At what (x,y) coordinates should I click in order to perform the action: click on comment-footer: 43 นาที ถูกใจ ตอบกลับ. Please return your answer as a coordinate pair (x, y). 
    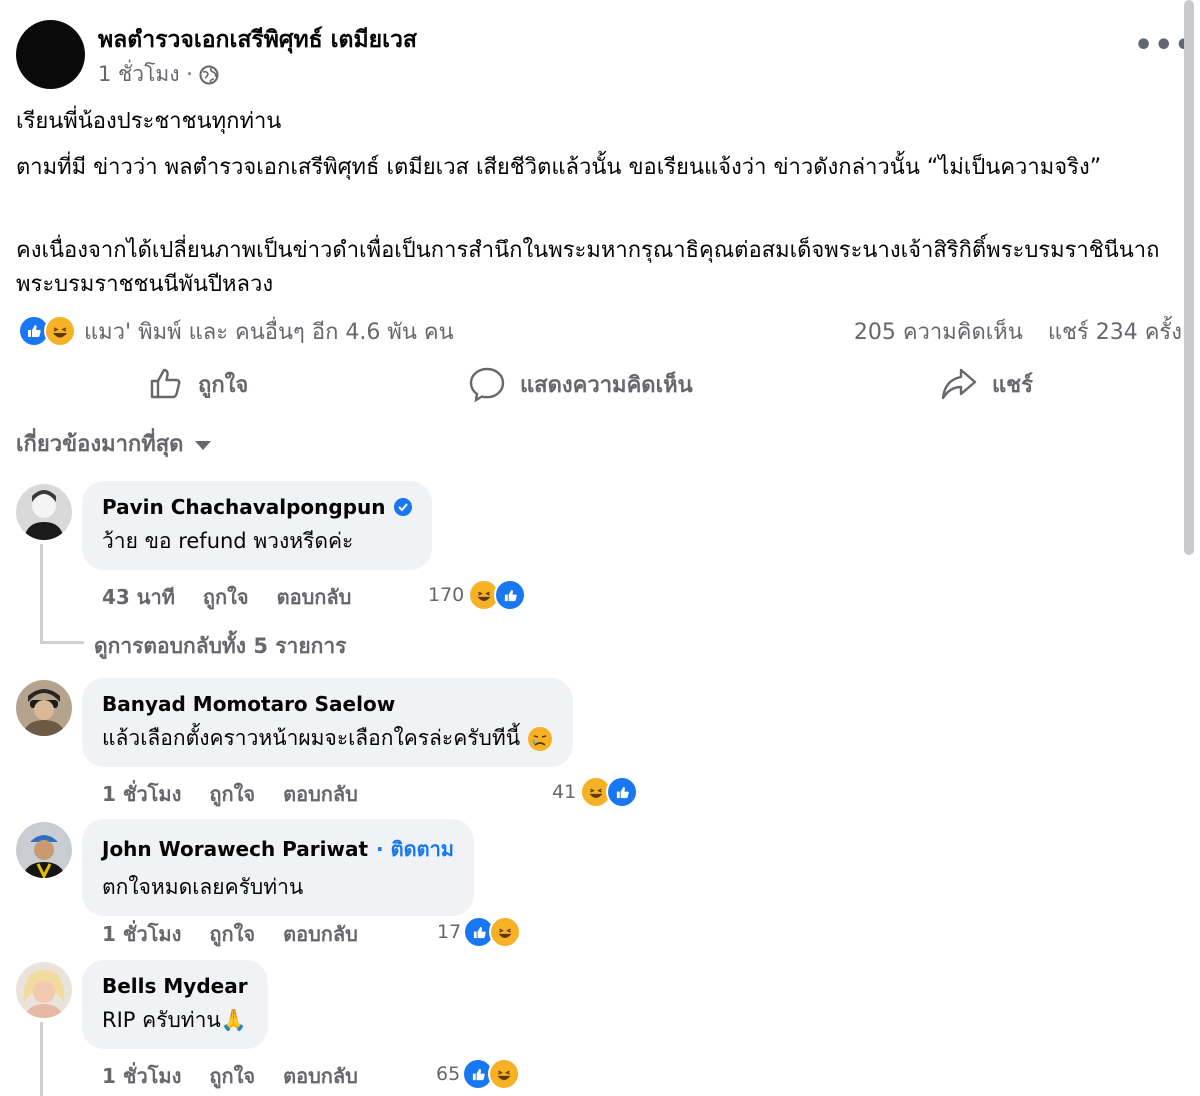
    Looking at the image, I should click on (226, 597).